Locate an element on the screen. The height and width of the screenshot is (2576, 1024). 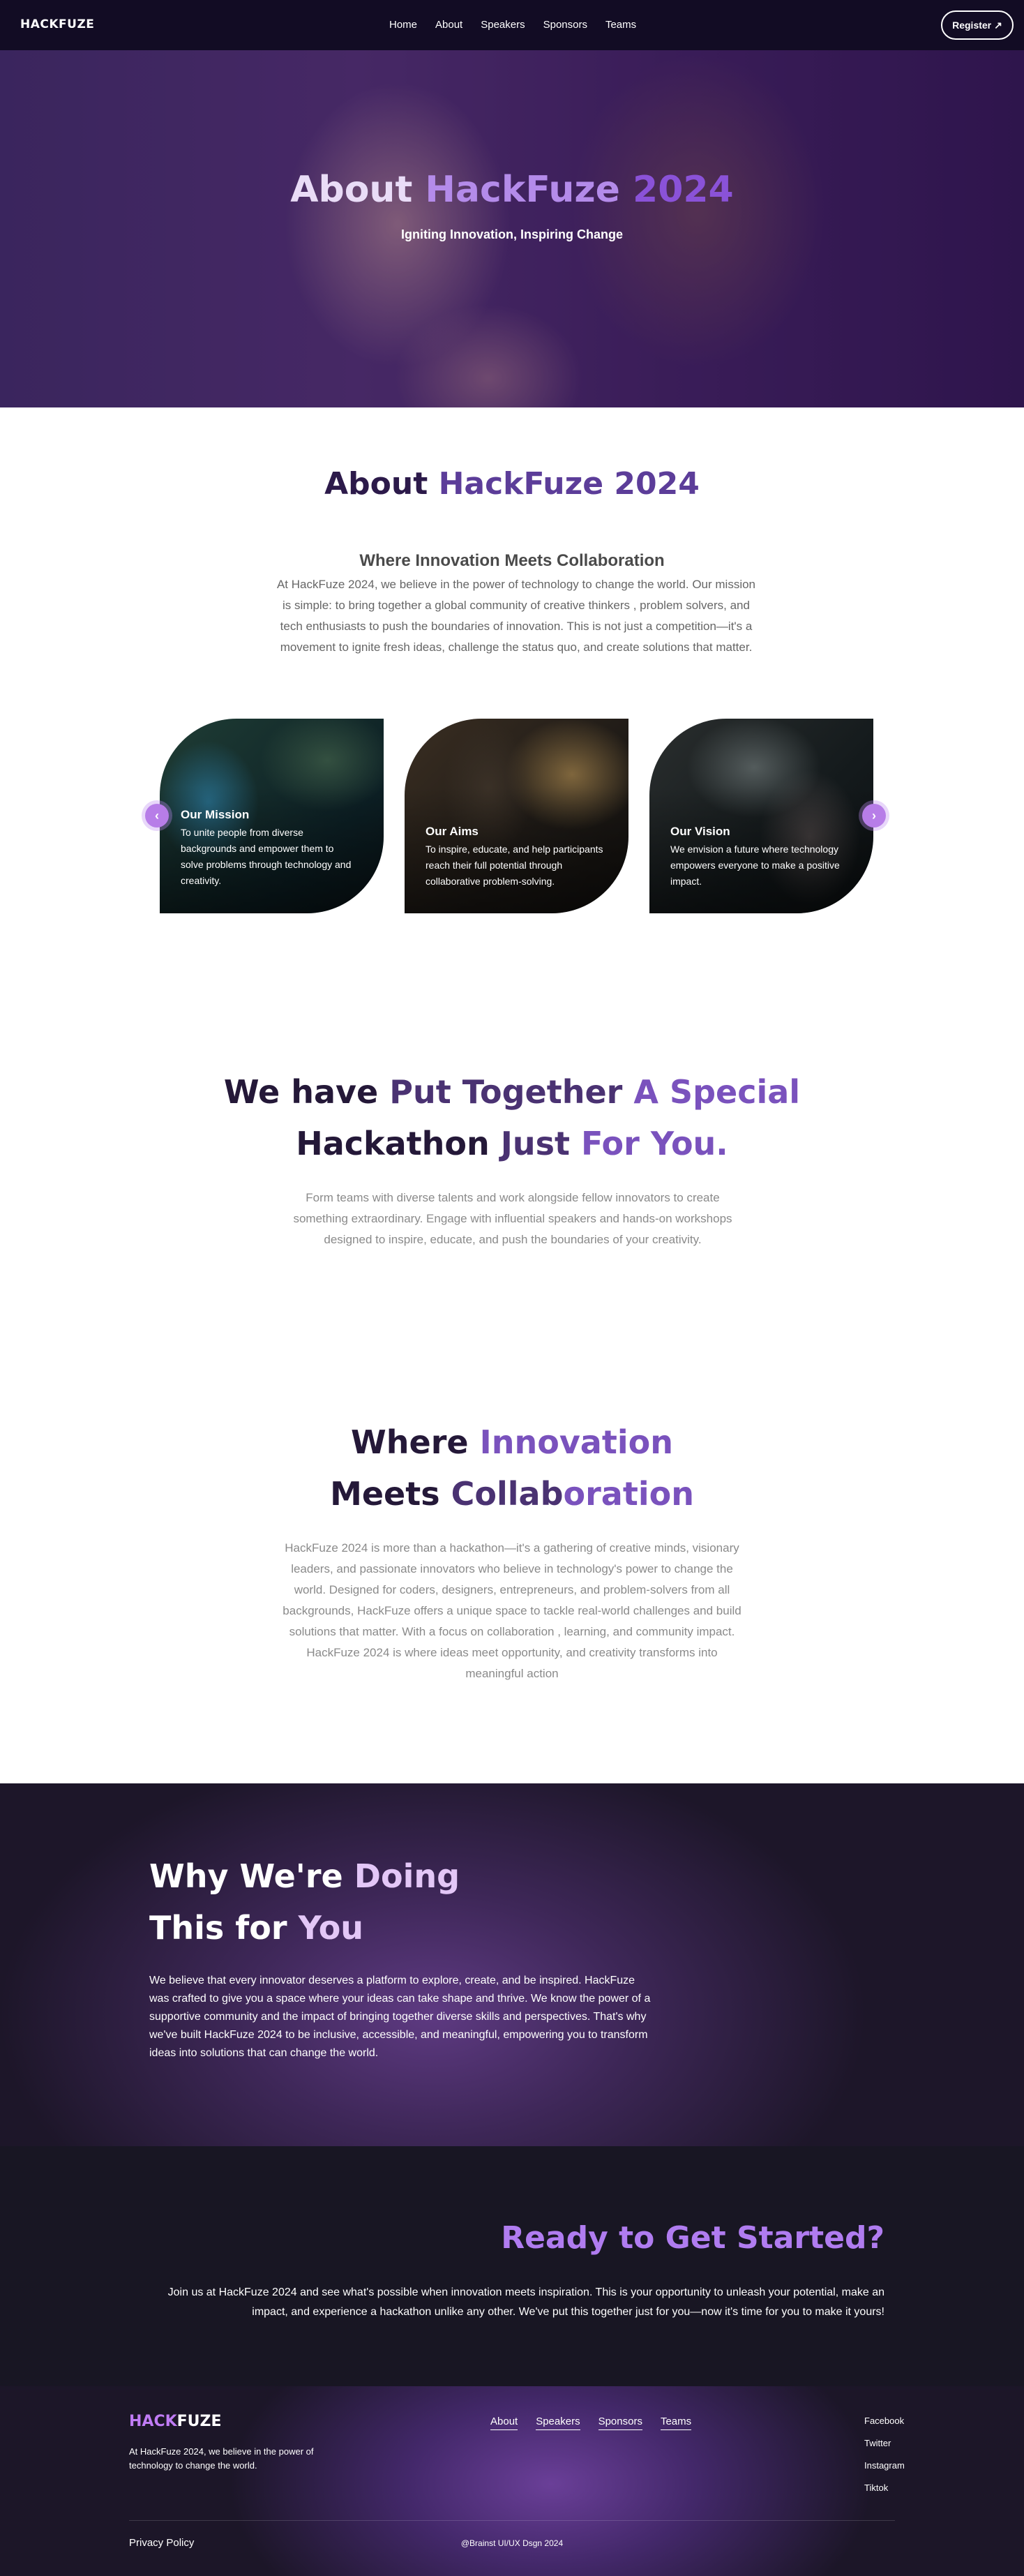
card-title: Our Mission is located at coordinates (215, 814).